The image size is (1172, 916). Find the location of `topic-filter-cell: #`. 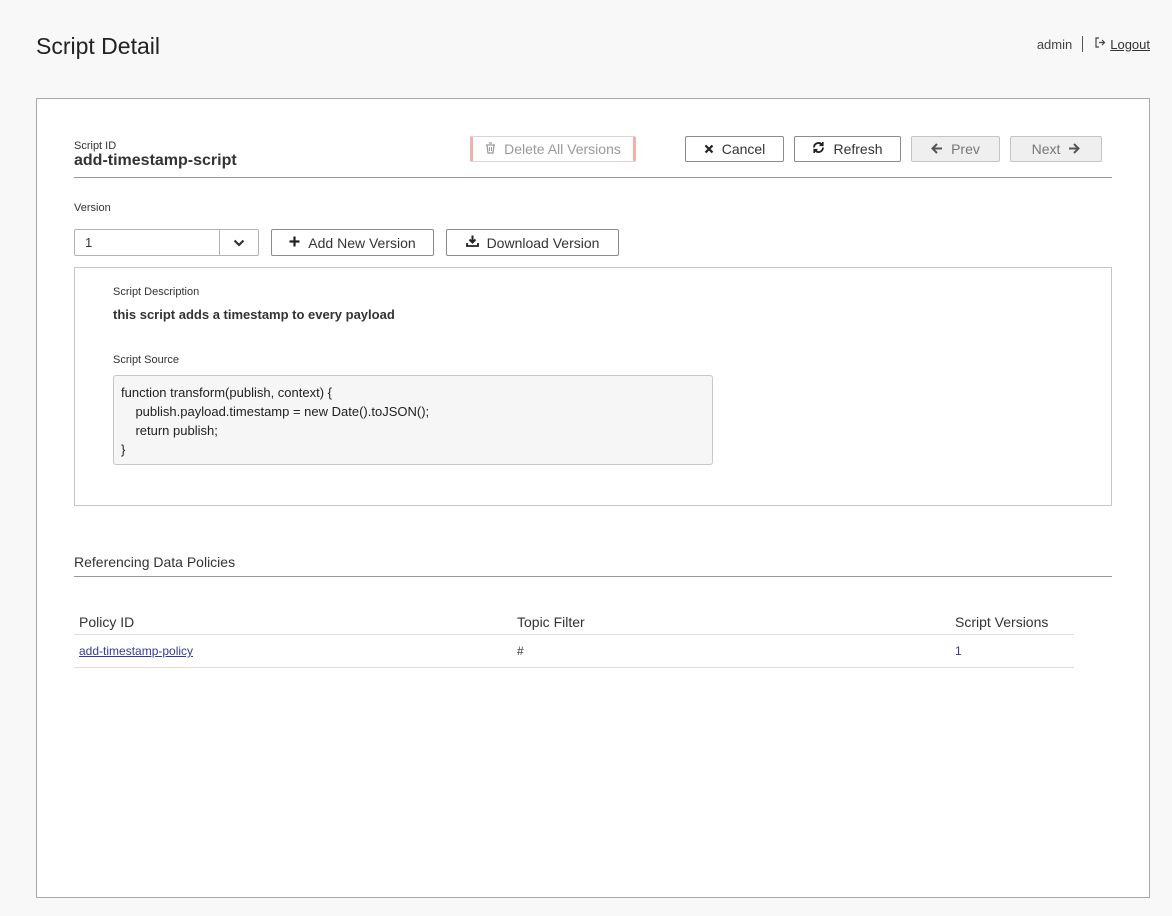

topic-filter-cell: # is located at coordinates (731, 651).